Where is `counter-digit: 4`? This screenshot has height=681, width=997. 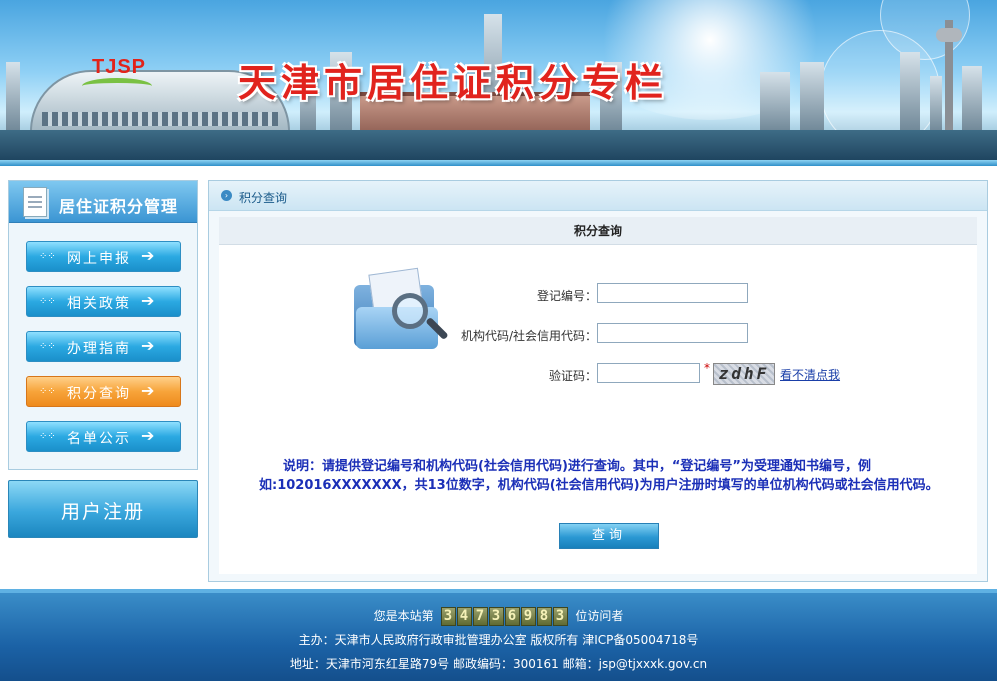
counter-digit: 4 is located at coordinates (464, 616).